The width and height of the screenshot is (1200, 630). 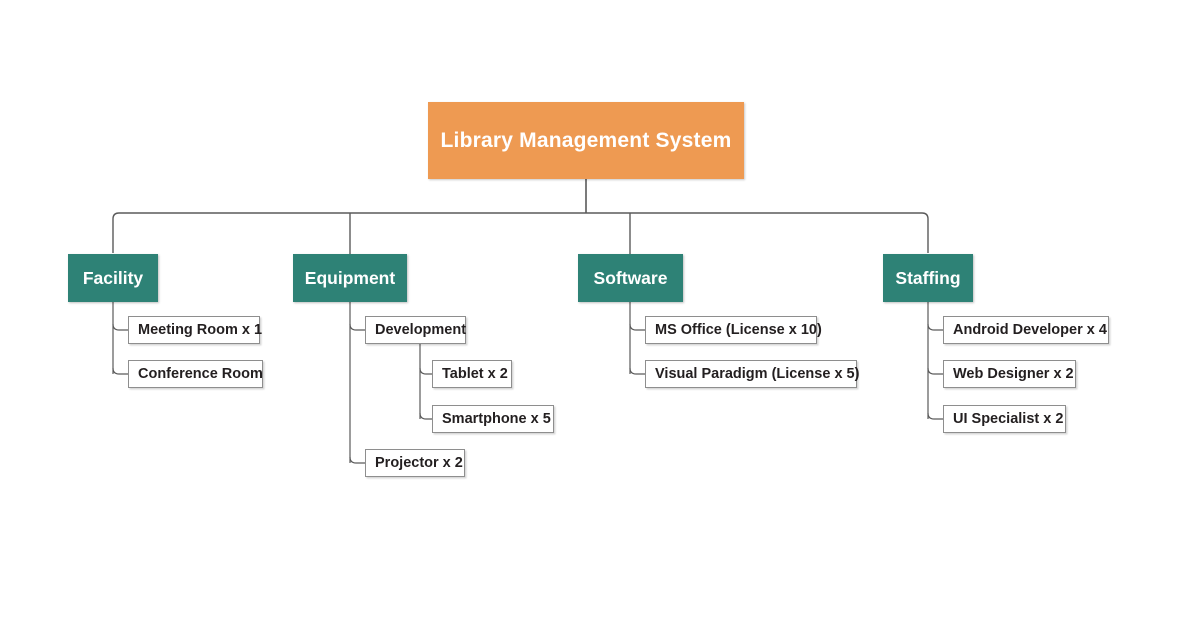 I want to click on node-label: Meeting Room x 1, so click(x=200, y=330).